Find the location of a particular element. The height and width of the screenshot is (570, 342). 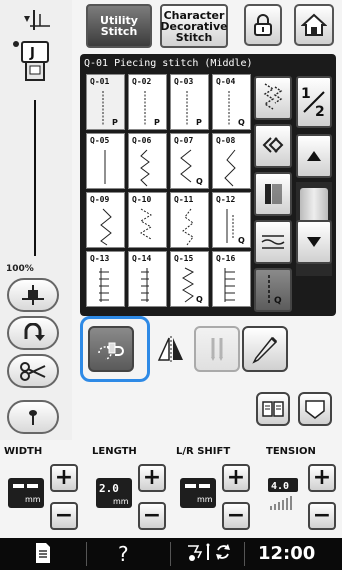

stitch-code: Q-09 is located at coordinates (100, 199).